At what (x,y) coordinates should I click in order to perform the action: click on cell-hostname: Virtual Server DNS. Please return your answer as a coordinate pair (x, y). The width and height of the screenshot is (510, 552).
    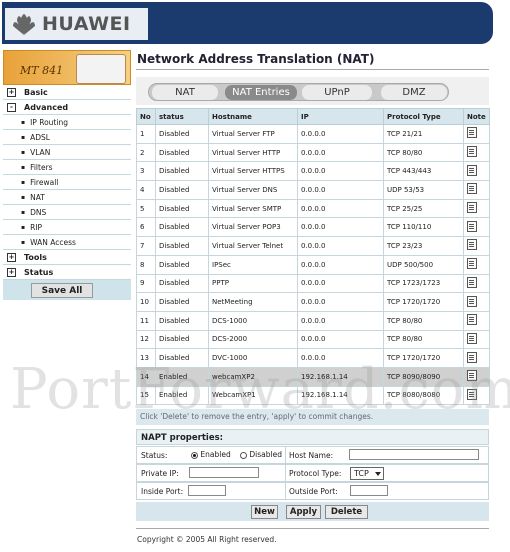
    Looking at the image, I should click on (253, 190).